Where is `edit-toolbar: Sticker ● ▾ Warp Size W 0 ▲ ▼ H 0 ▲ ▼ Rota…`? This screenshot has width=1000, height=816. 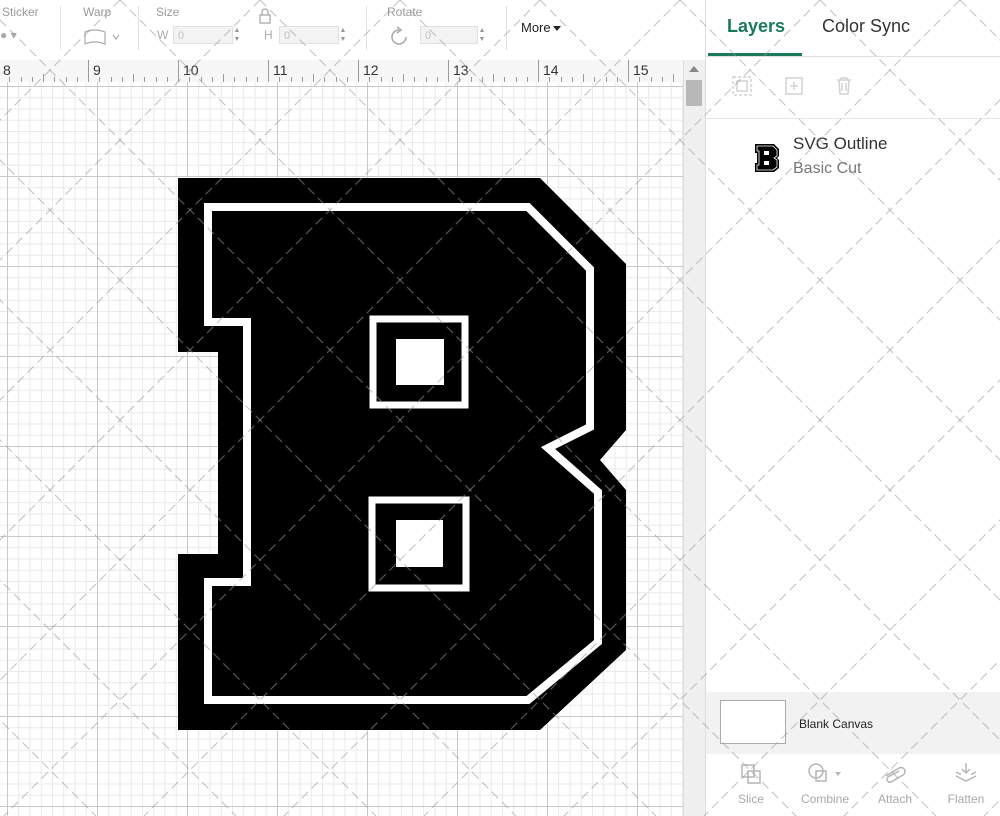
edit-toolbar: Sticker ● ▾ Warp Size W 0 ▲ ▼ H 0 ▲ ▼ Rota… is located at coordinates (352, 30).